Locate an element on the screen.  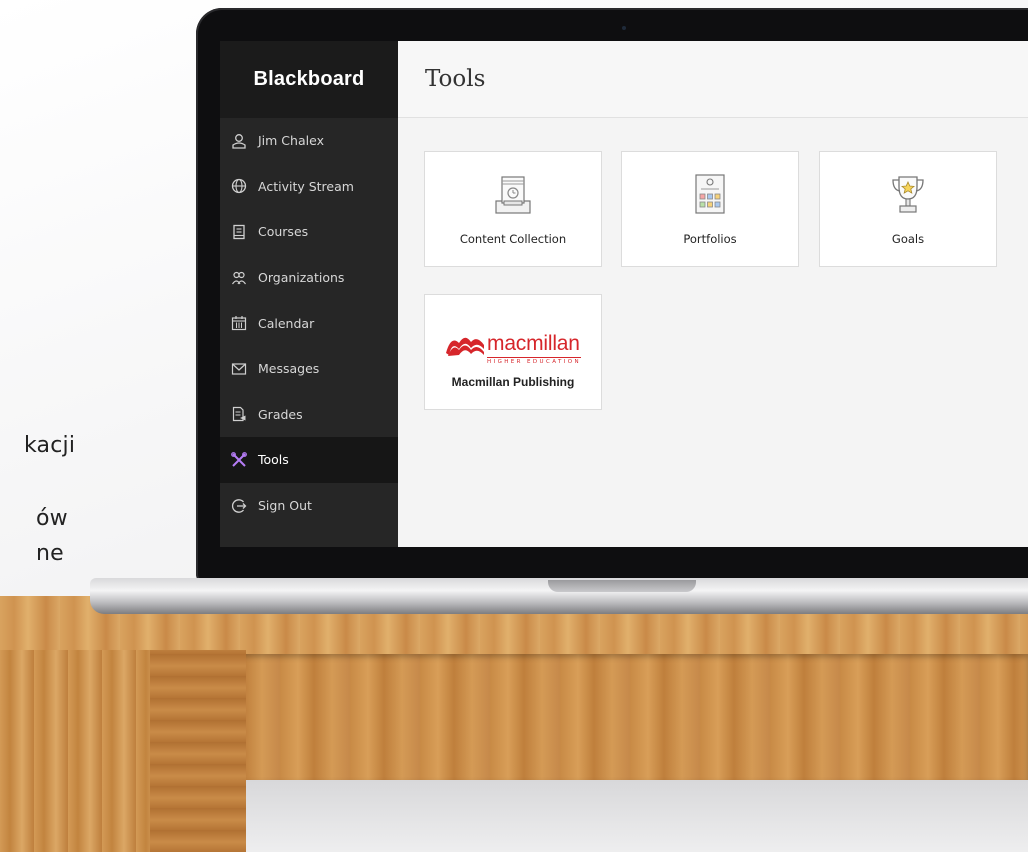
sidebar-item-label: Sign Out is located at coordinates (285, 506).